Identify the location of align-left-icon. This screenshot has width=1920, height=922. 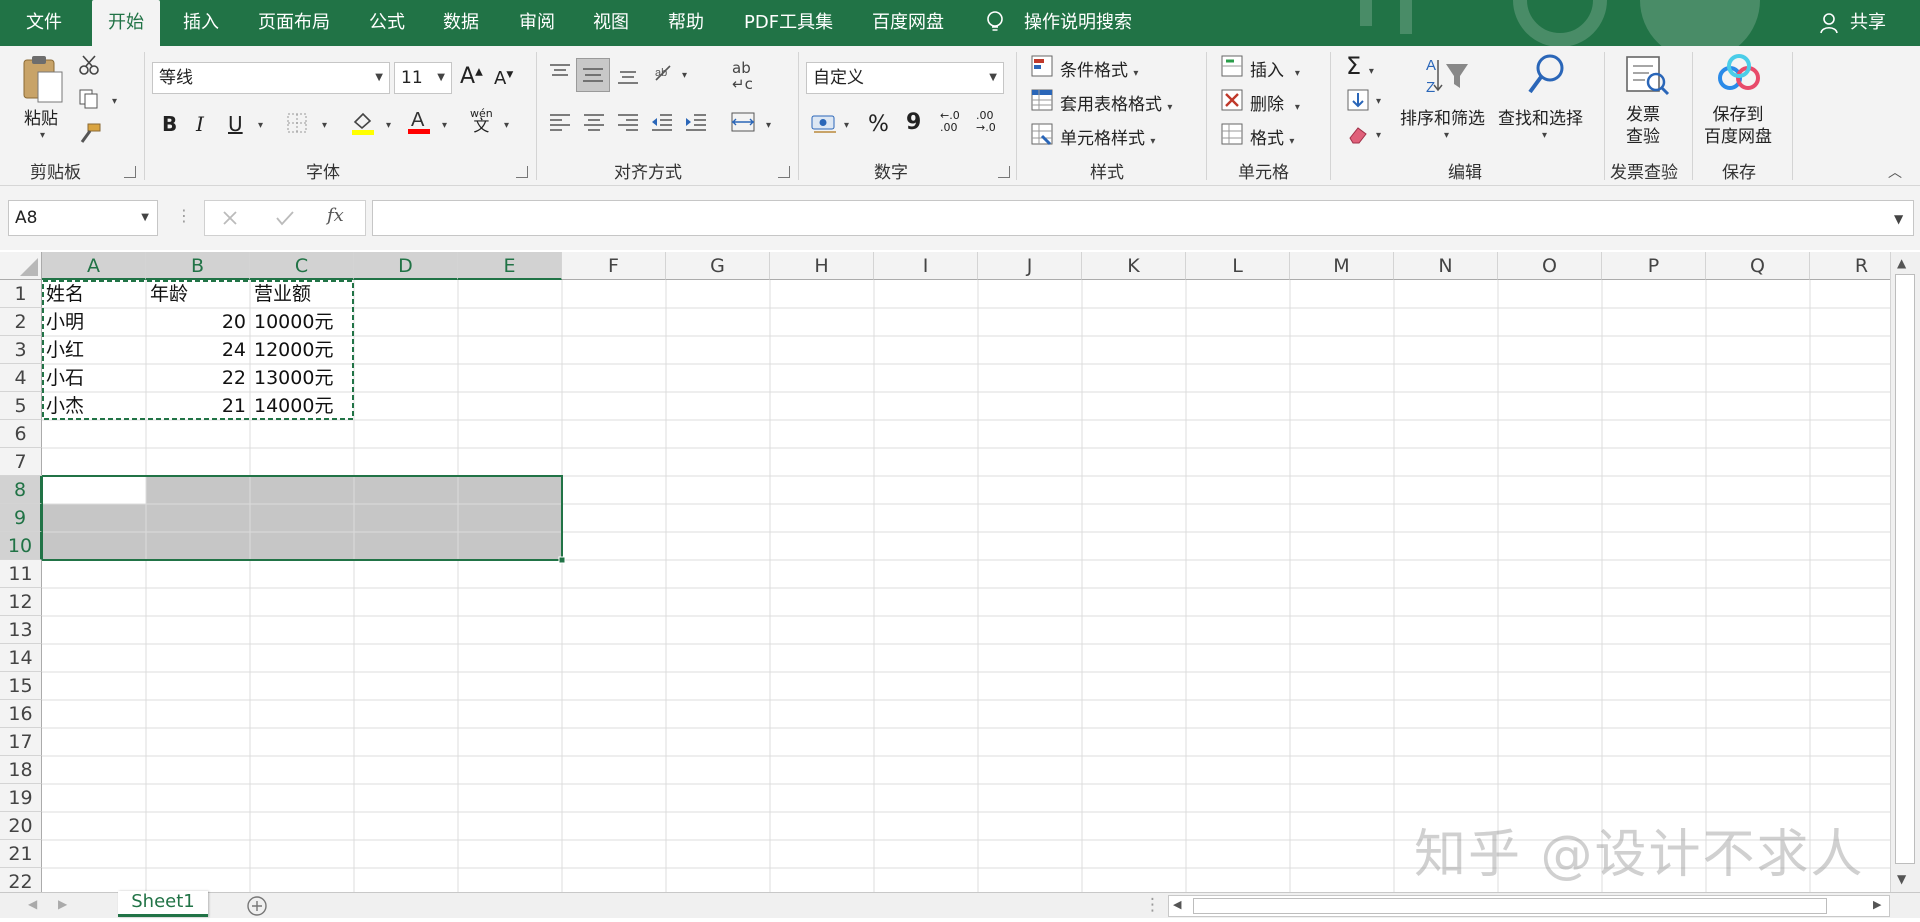
(560, 125).